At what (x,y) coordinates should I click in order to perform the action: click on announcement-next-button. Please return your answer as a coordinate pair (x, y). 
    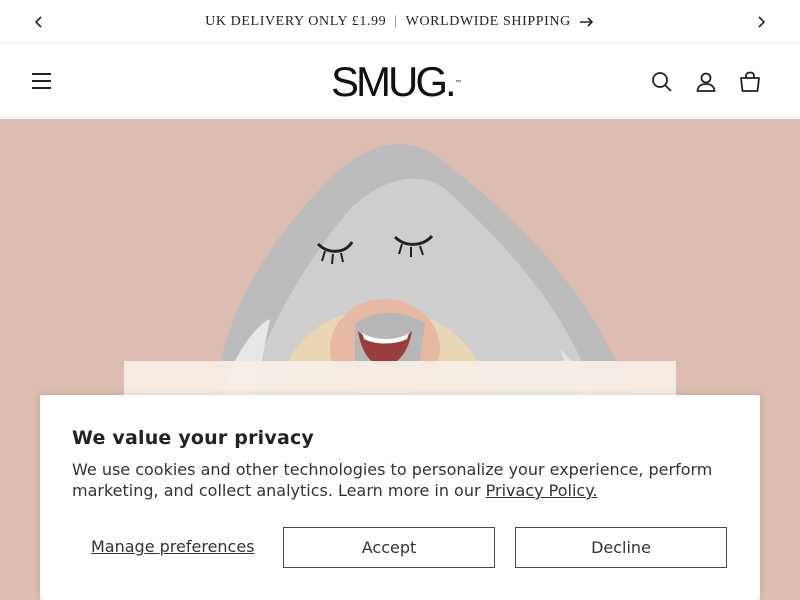
    Looking at the image, I should click on (761, 22).